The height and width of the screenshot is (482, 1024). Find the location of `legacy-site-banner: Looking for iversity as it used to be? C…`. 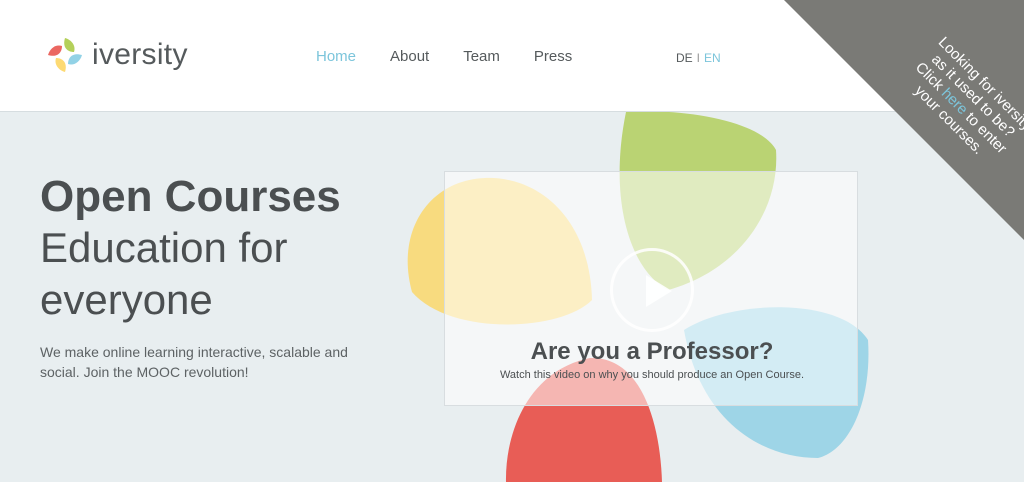

legacy-site-banner: Looking for iversity as it used to be? C… is located at coordinates (904, 120).